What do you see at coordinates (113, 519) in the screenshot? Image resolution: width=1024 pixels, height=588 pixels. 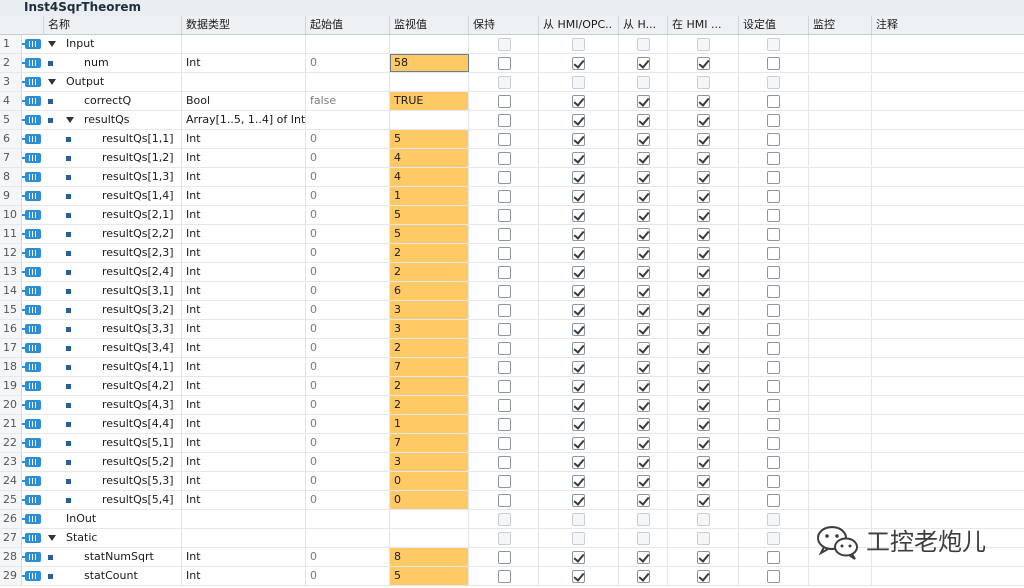 I see `name-cell: InOut` at bounding box center [113, 519].